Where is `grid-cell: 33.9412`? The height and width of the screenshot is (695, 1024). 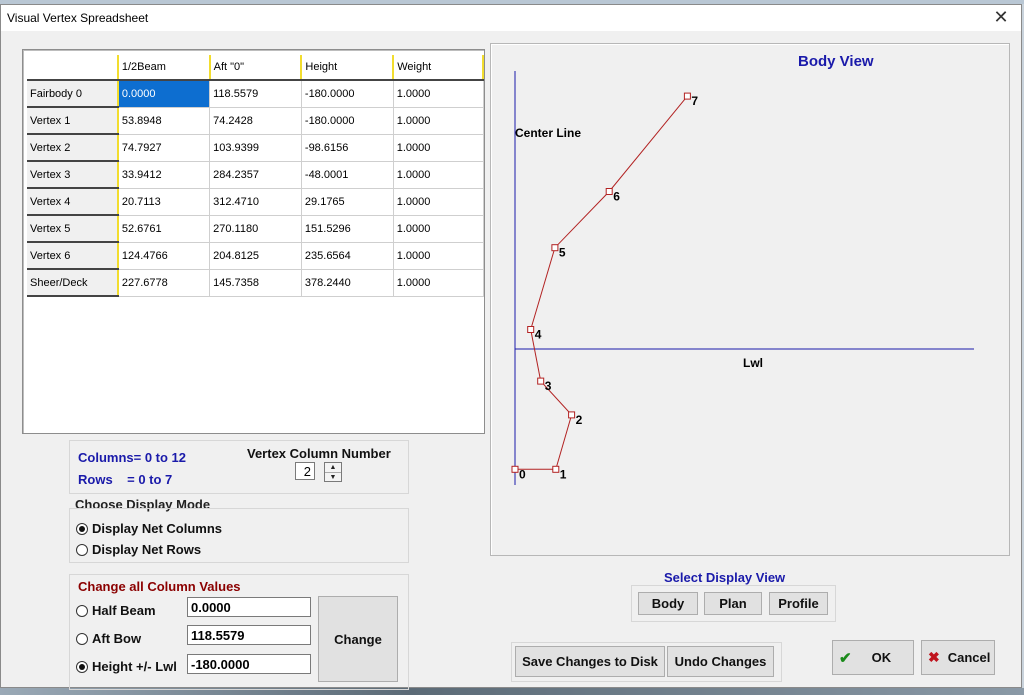 grid-cell: 33.9412 is located at coordinates (164, 175).